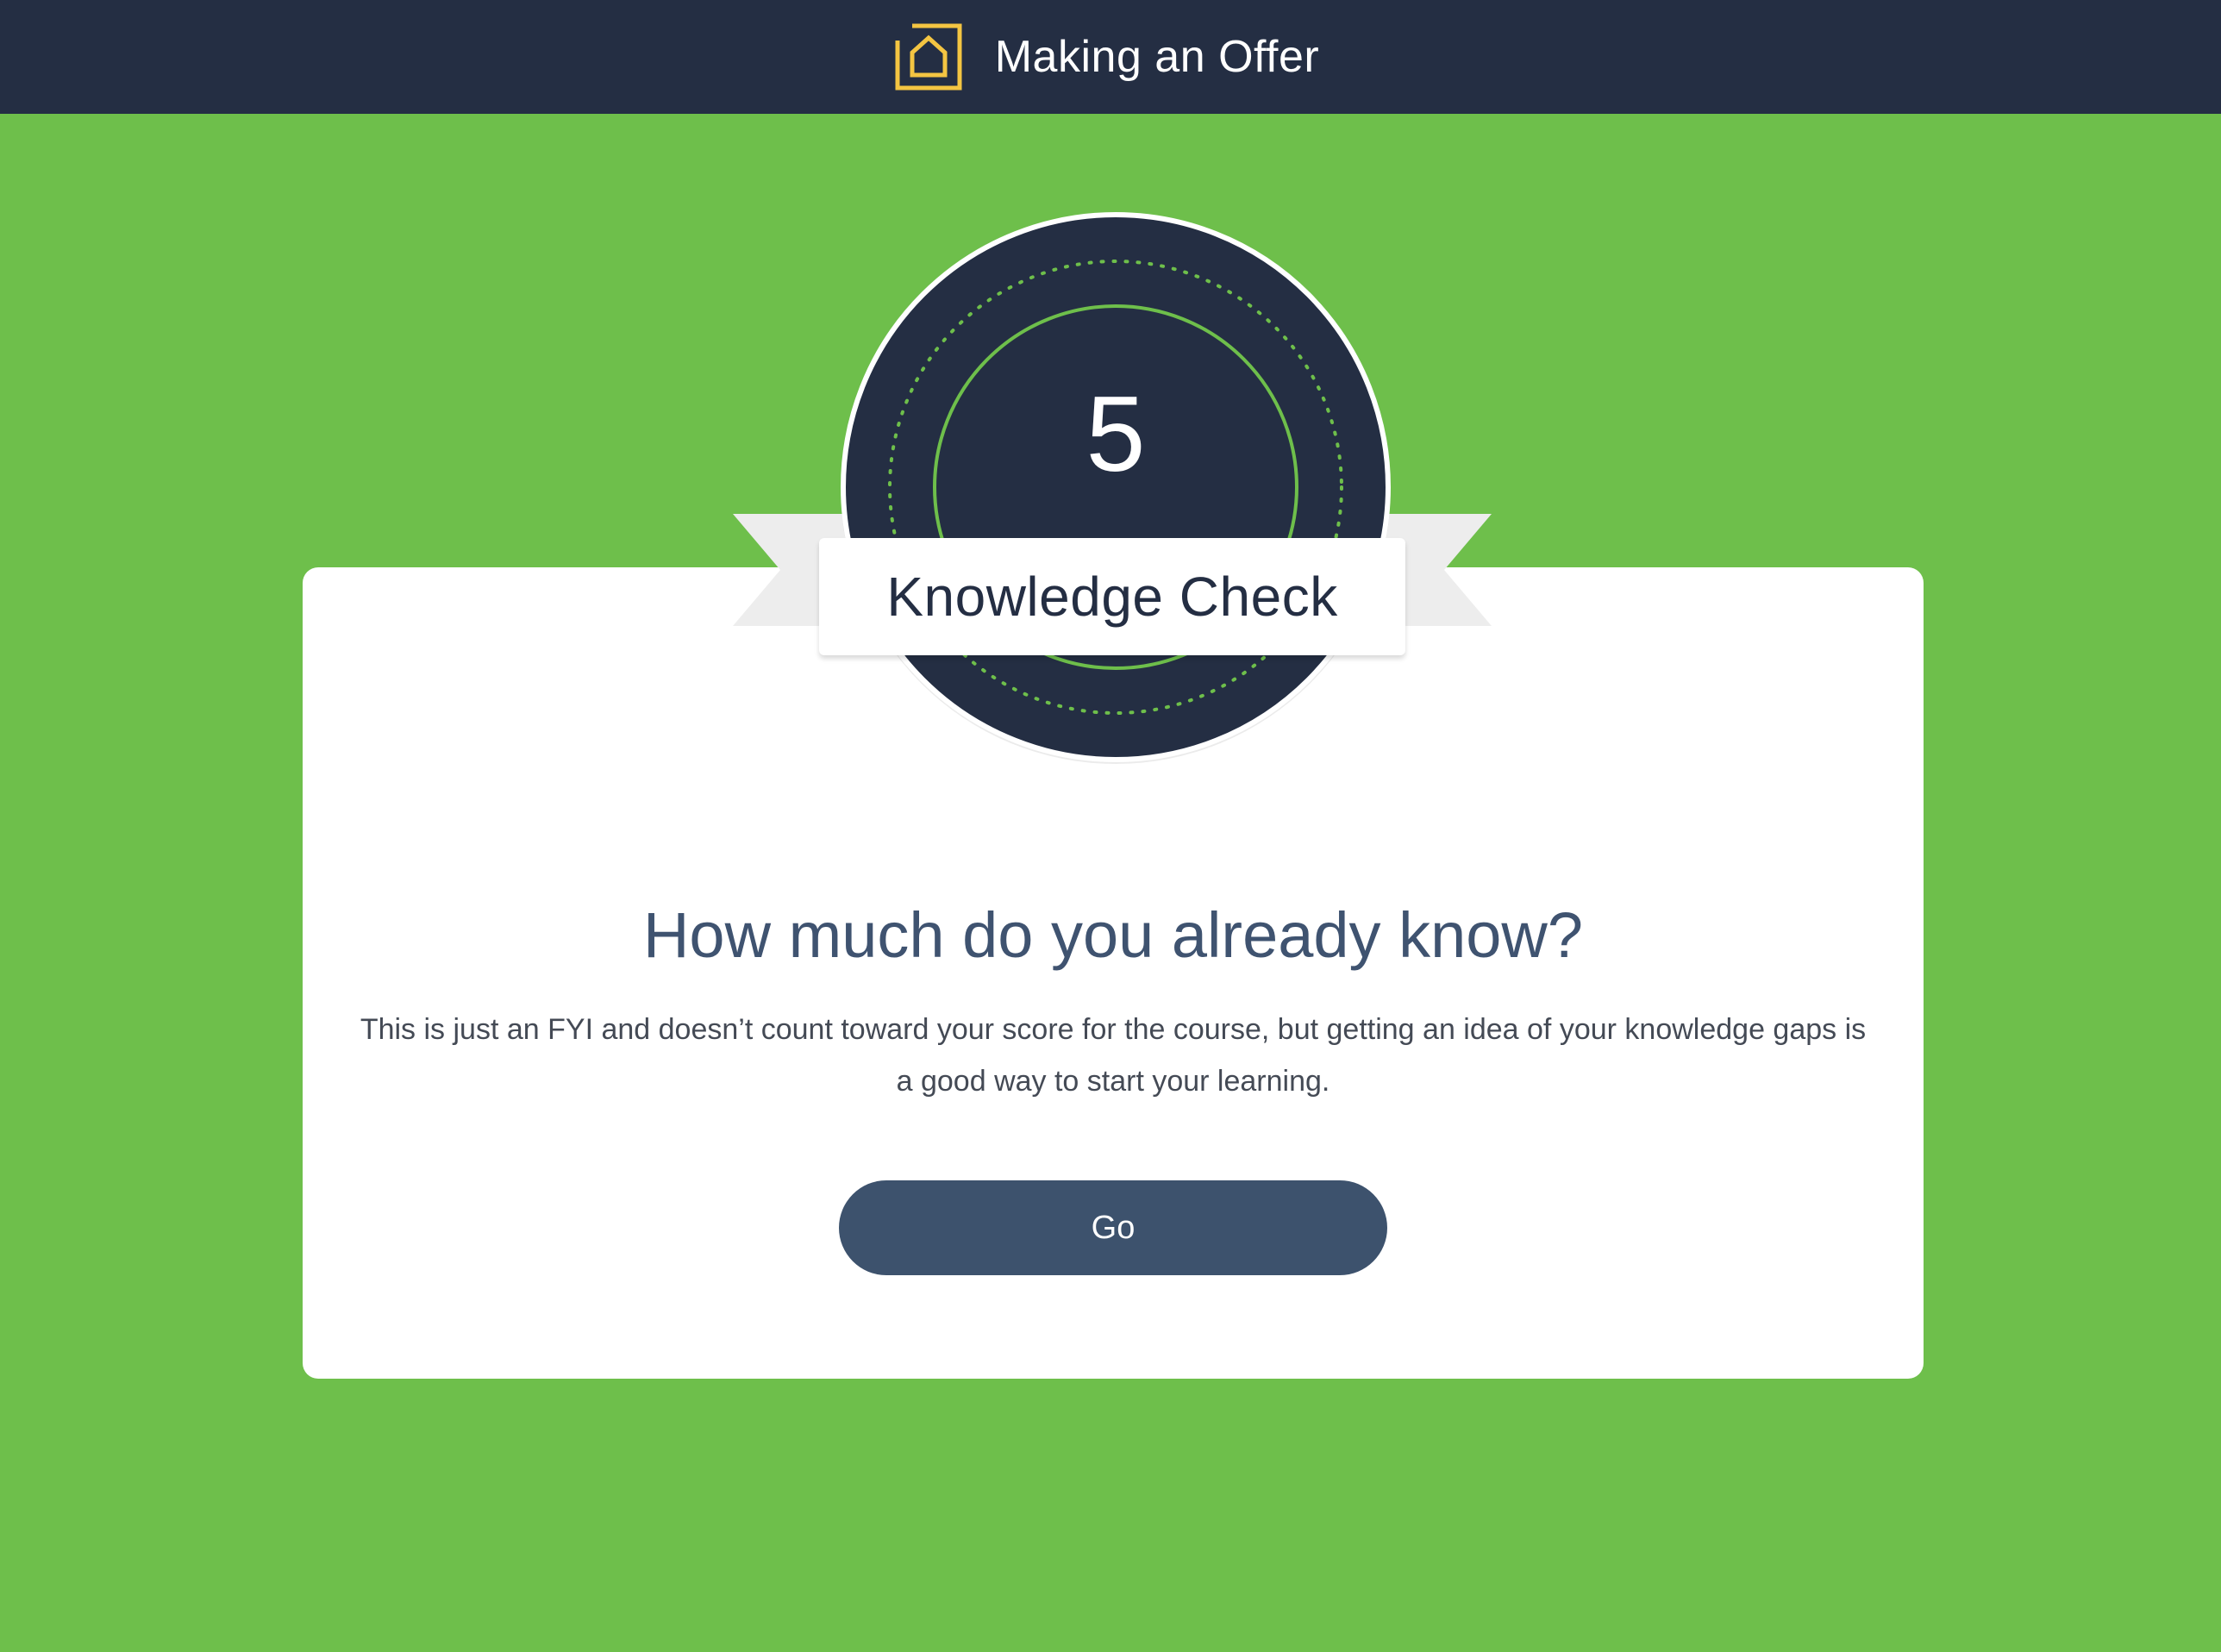 This screenshot has width=2221, height=1652. I want to click on knowledge-check-badge: 5 Knowledge Check, so click(1112, 492).